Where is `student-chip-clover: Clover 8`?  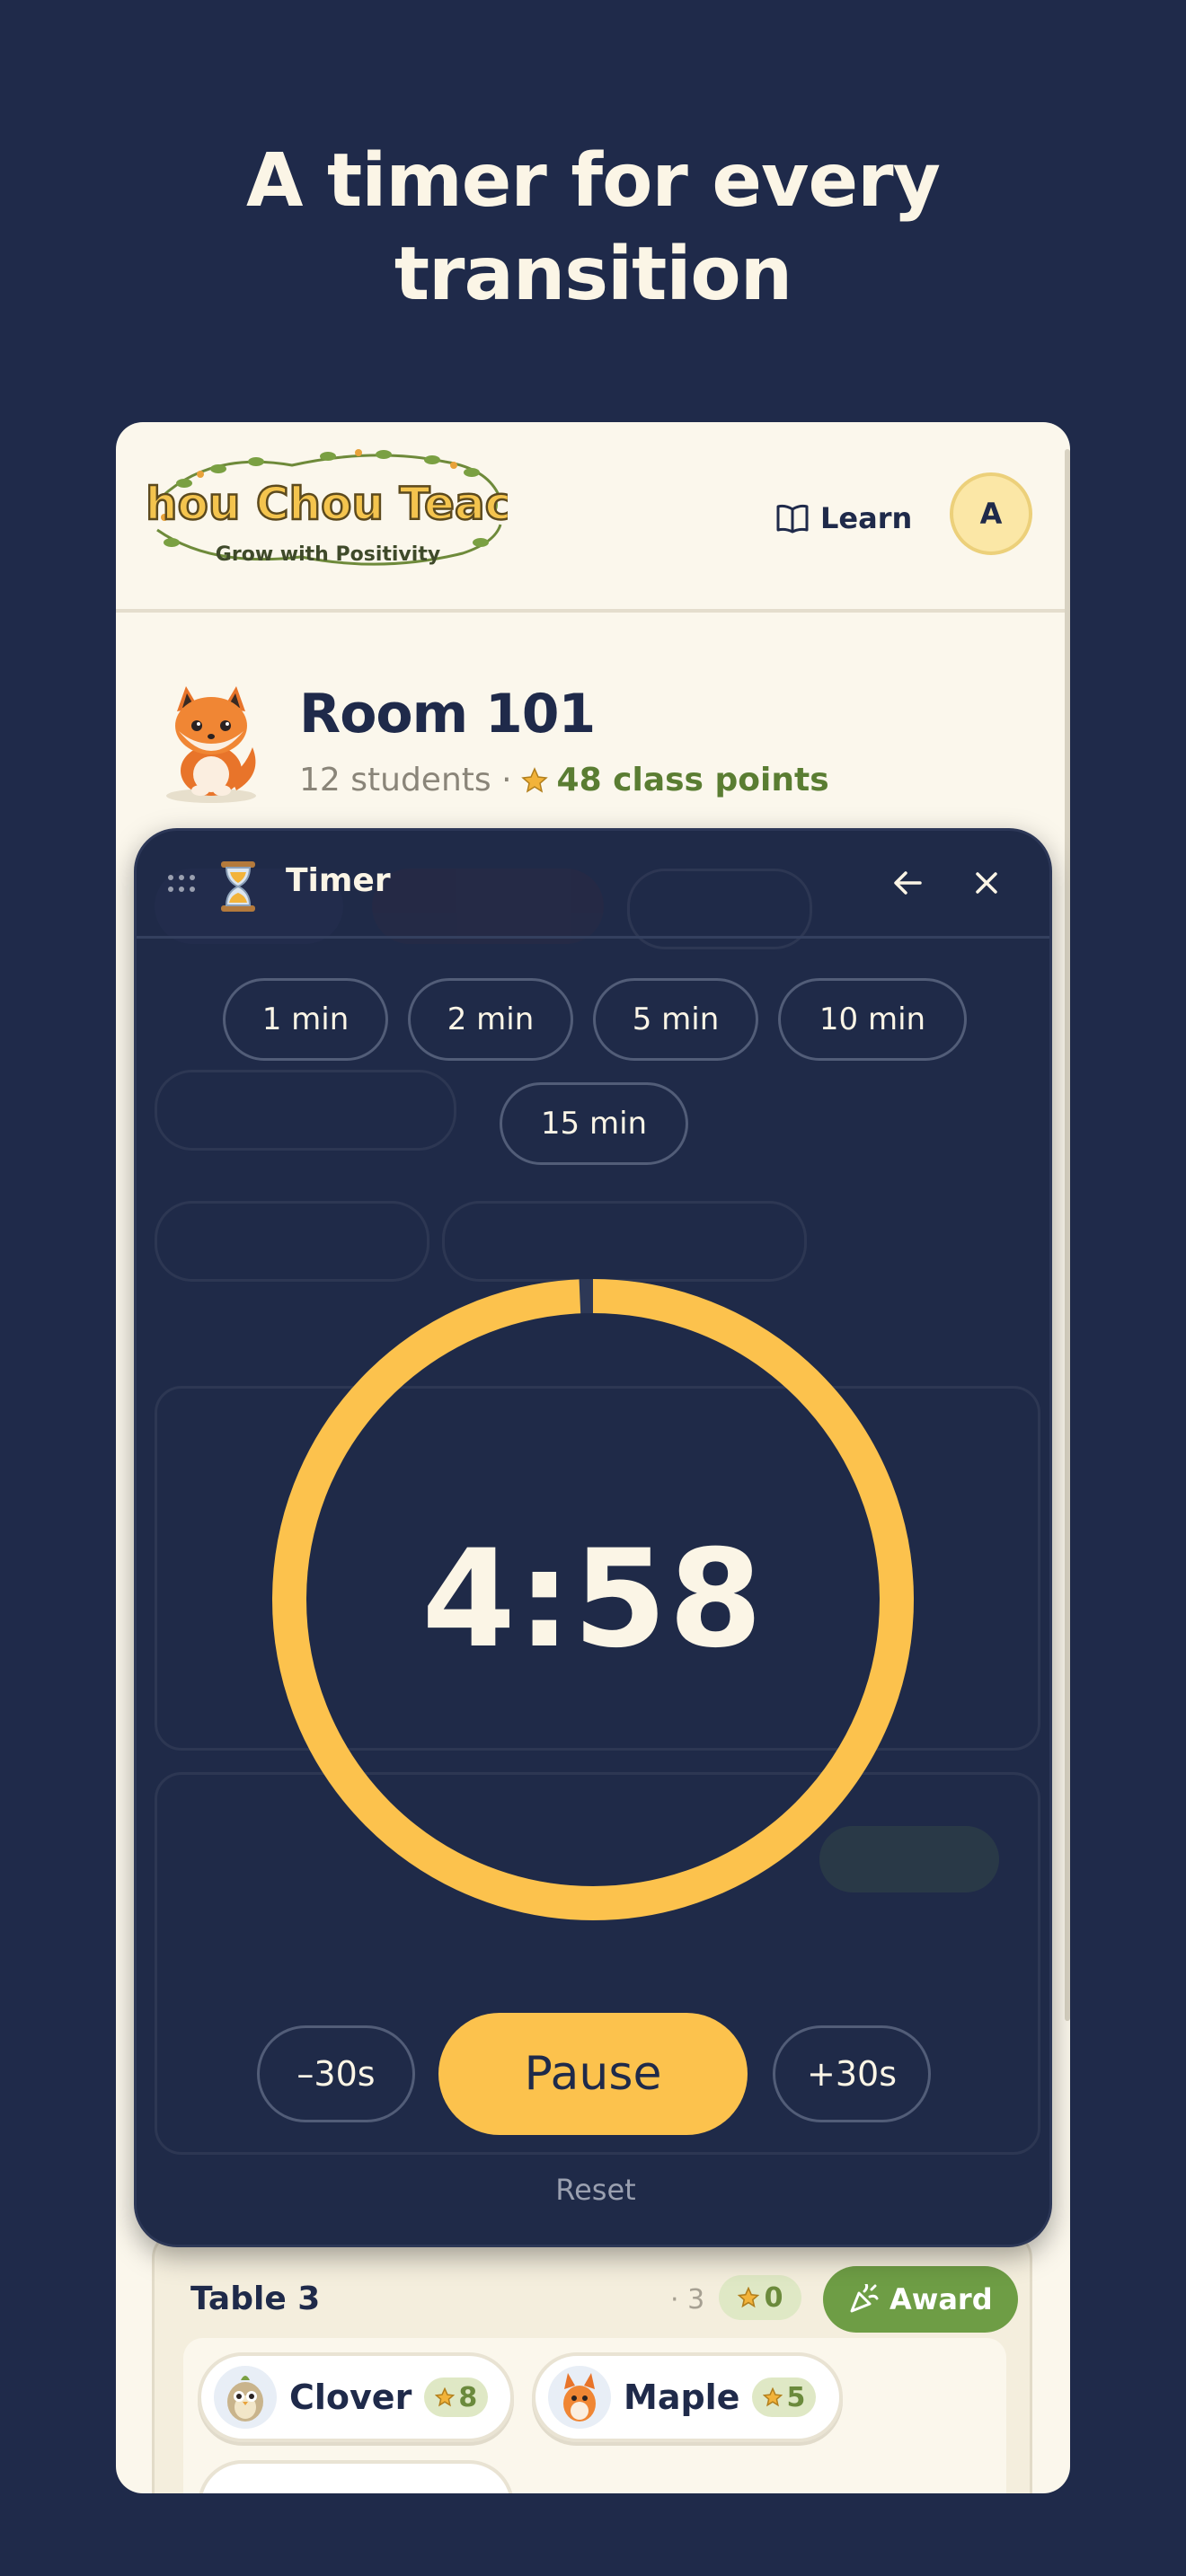 student-chip-clover: Clover 8 is located at coordinates (356, 2397).